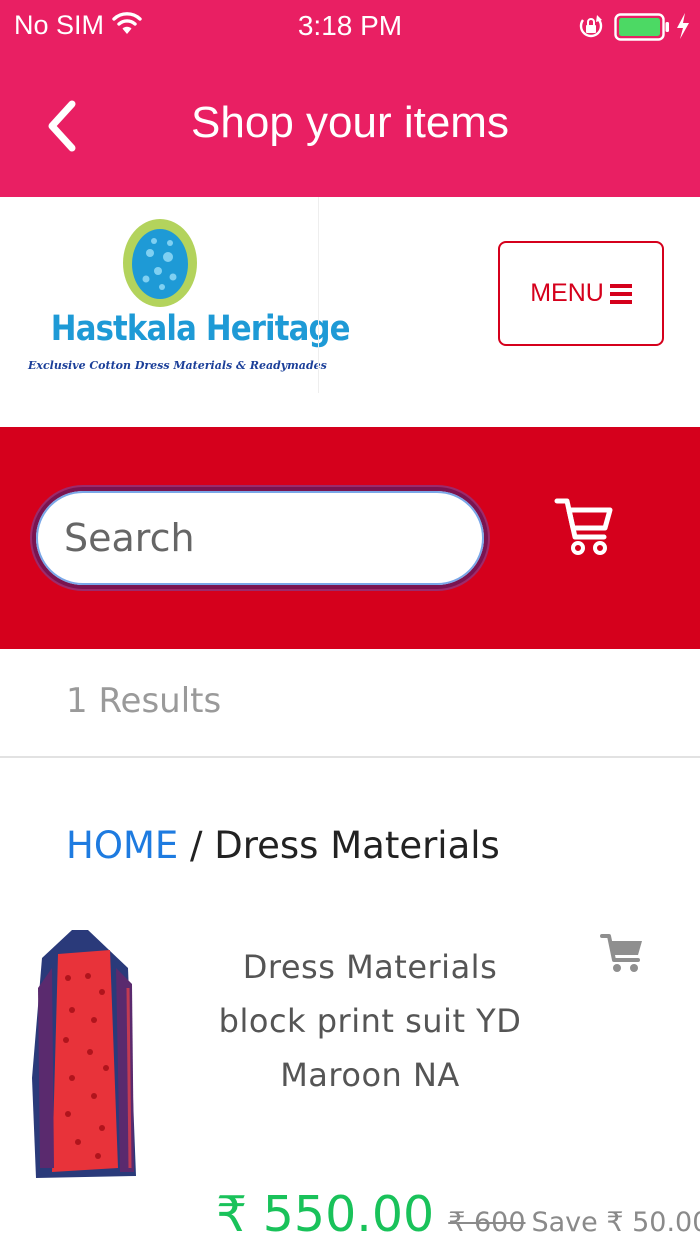  What do you see at coordinates (584, 526) in the screenshot?
I see `cart-button` at bounding box center [584, 526].